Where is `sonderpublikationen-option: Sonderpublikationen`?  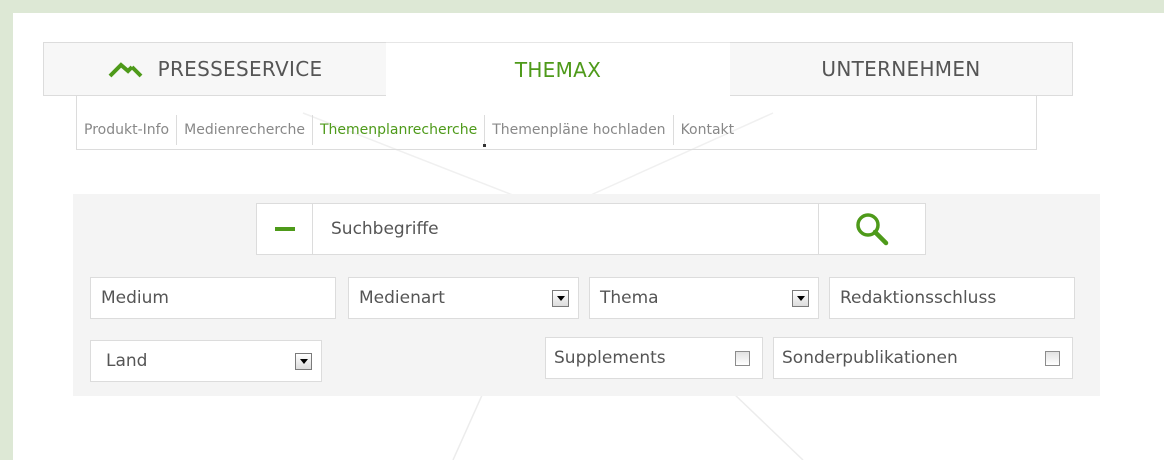
sonderpublikationen-option: Sonderpublikationen is located at coordinates (923, 358).